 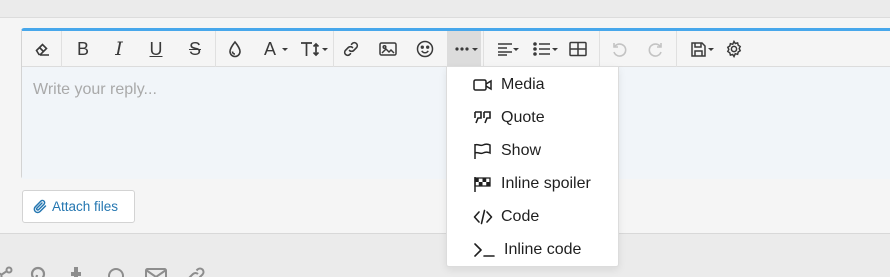 What do you see at coordinates (85, 206) in the screenshot?
I see `attach-files-label: Attach files` at bounding box center [85, 206].